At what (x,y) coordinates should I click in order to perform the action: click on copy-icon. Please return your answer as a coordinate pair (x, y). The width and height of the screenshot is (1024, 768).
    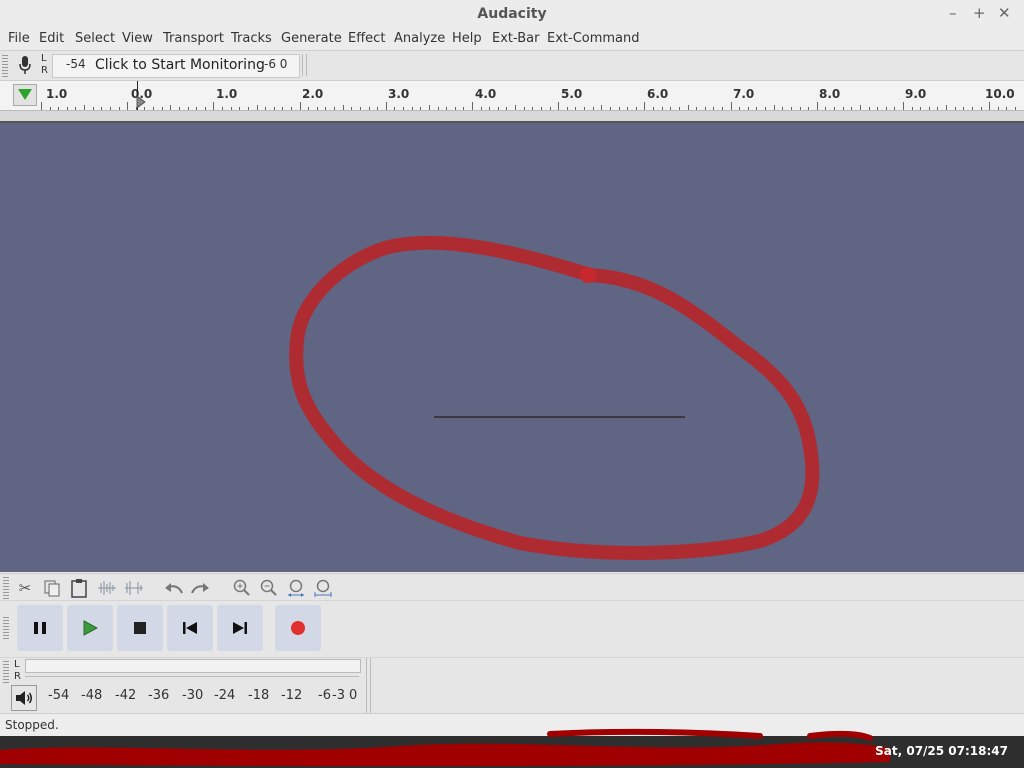
    Looking at the image, I should click on (52, 587).